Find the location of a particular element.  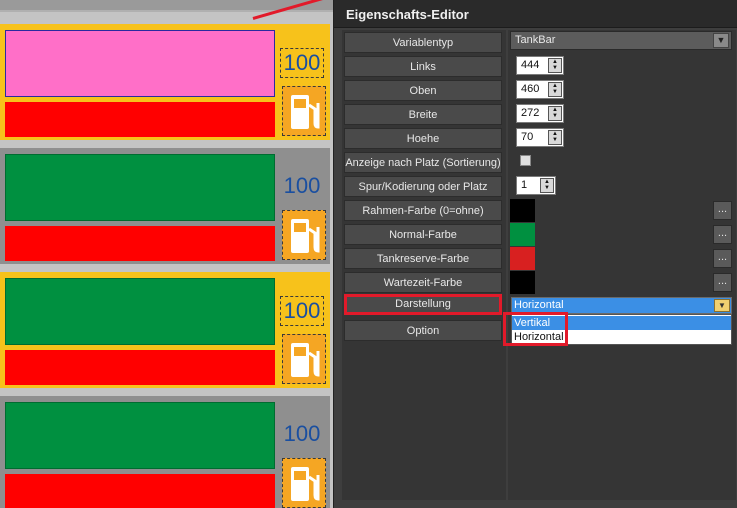

tank-row-2: 100 is located at coordinates (166, 206).